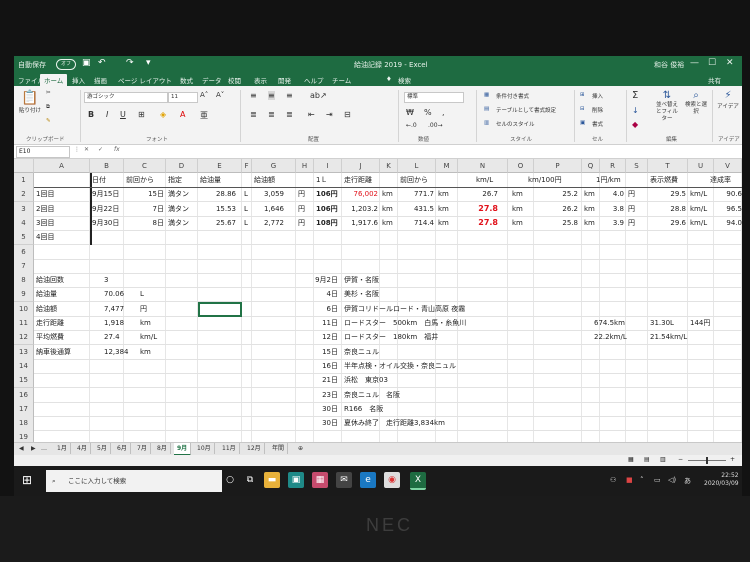 The height and width of the screenshot is (562, 750). I want to click on increase-decimal-icon: ←.0, so click(411, 125).